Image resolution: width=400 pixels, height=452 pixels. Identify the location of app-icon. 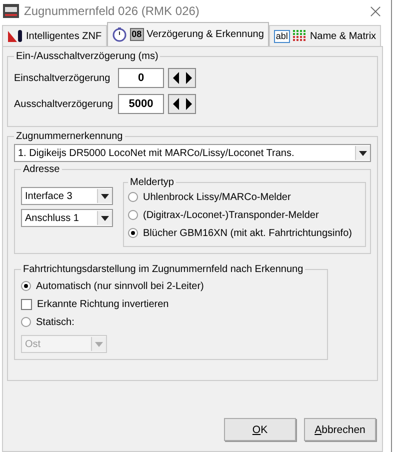
(11, 11).